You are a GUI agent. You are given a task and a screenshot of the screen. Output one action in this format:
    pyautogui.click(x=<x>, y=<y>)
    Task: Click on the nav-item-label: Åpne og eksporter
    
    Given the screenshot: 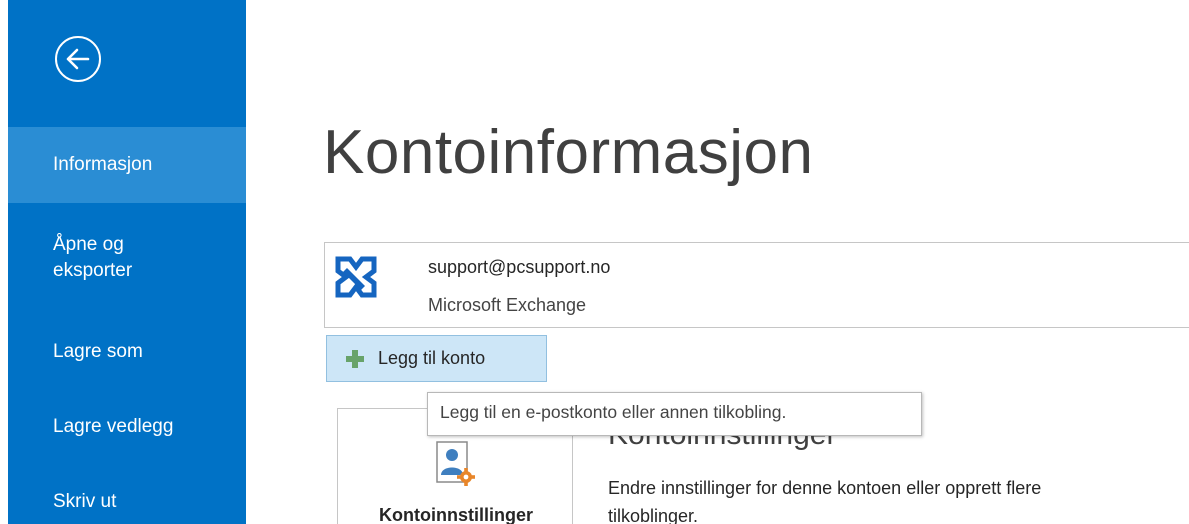 What is the action you would take?
    pyautogui.click(x=149, y=258)
    